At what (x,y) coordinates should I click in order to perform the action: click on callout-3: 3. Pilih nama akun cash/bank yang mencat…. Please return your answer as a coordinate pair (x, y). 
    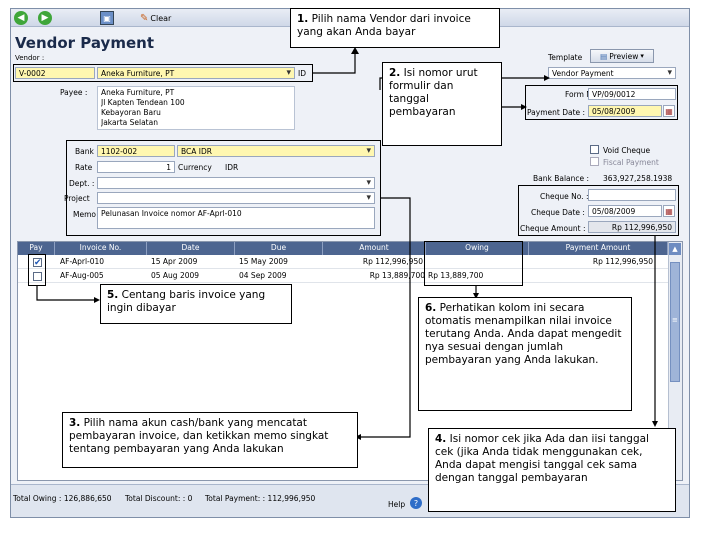
    Looking at the image, I should click on (210, 440).